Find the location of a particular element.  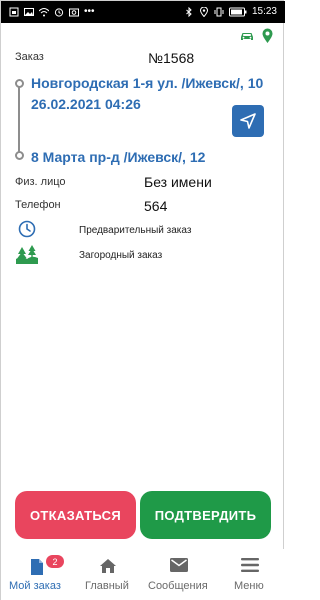

tab-messages: Сообщения is located at coordinates (178, 574).